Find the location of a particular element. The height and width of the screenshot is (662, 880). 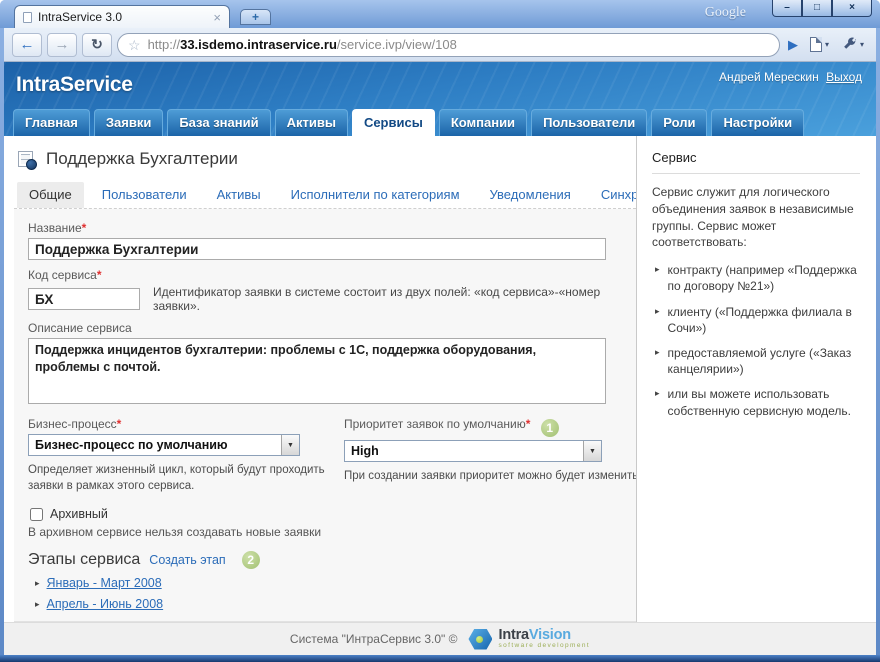

name-label: Название* is located at coordinates (57, 228).